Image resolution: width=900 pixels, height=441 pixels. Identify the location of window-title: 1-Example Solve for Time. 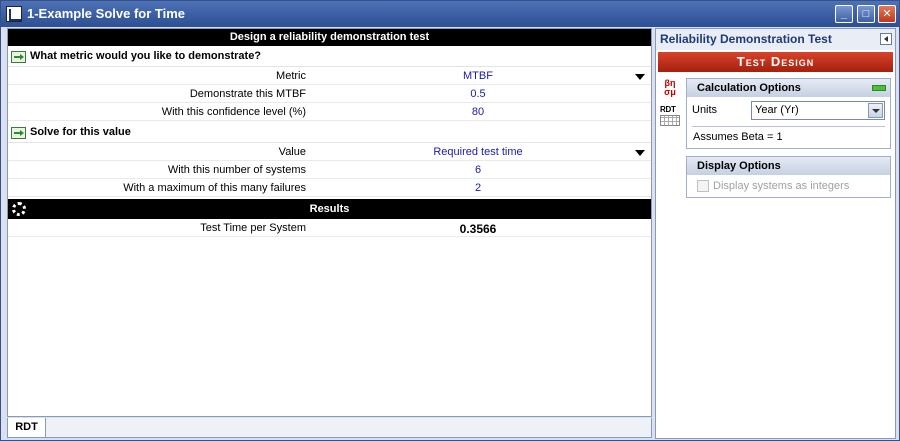
(106, 13).